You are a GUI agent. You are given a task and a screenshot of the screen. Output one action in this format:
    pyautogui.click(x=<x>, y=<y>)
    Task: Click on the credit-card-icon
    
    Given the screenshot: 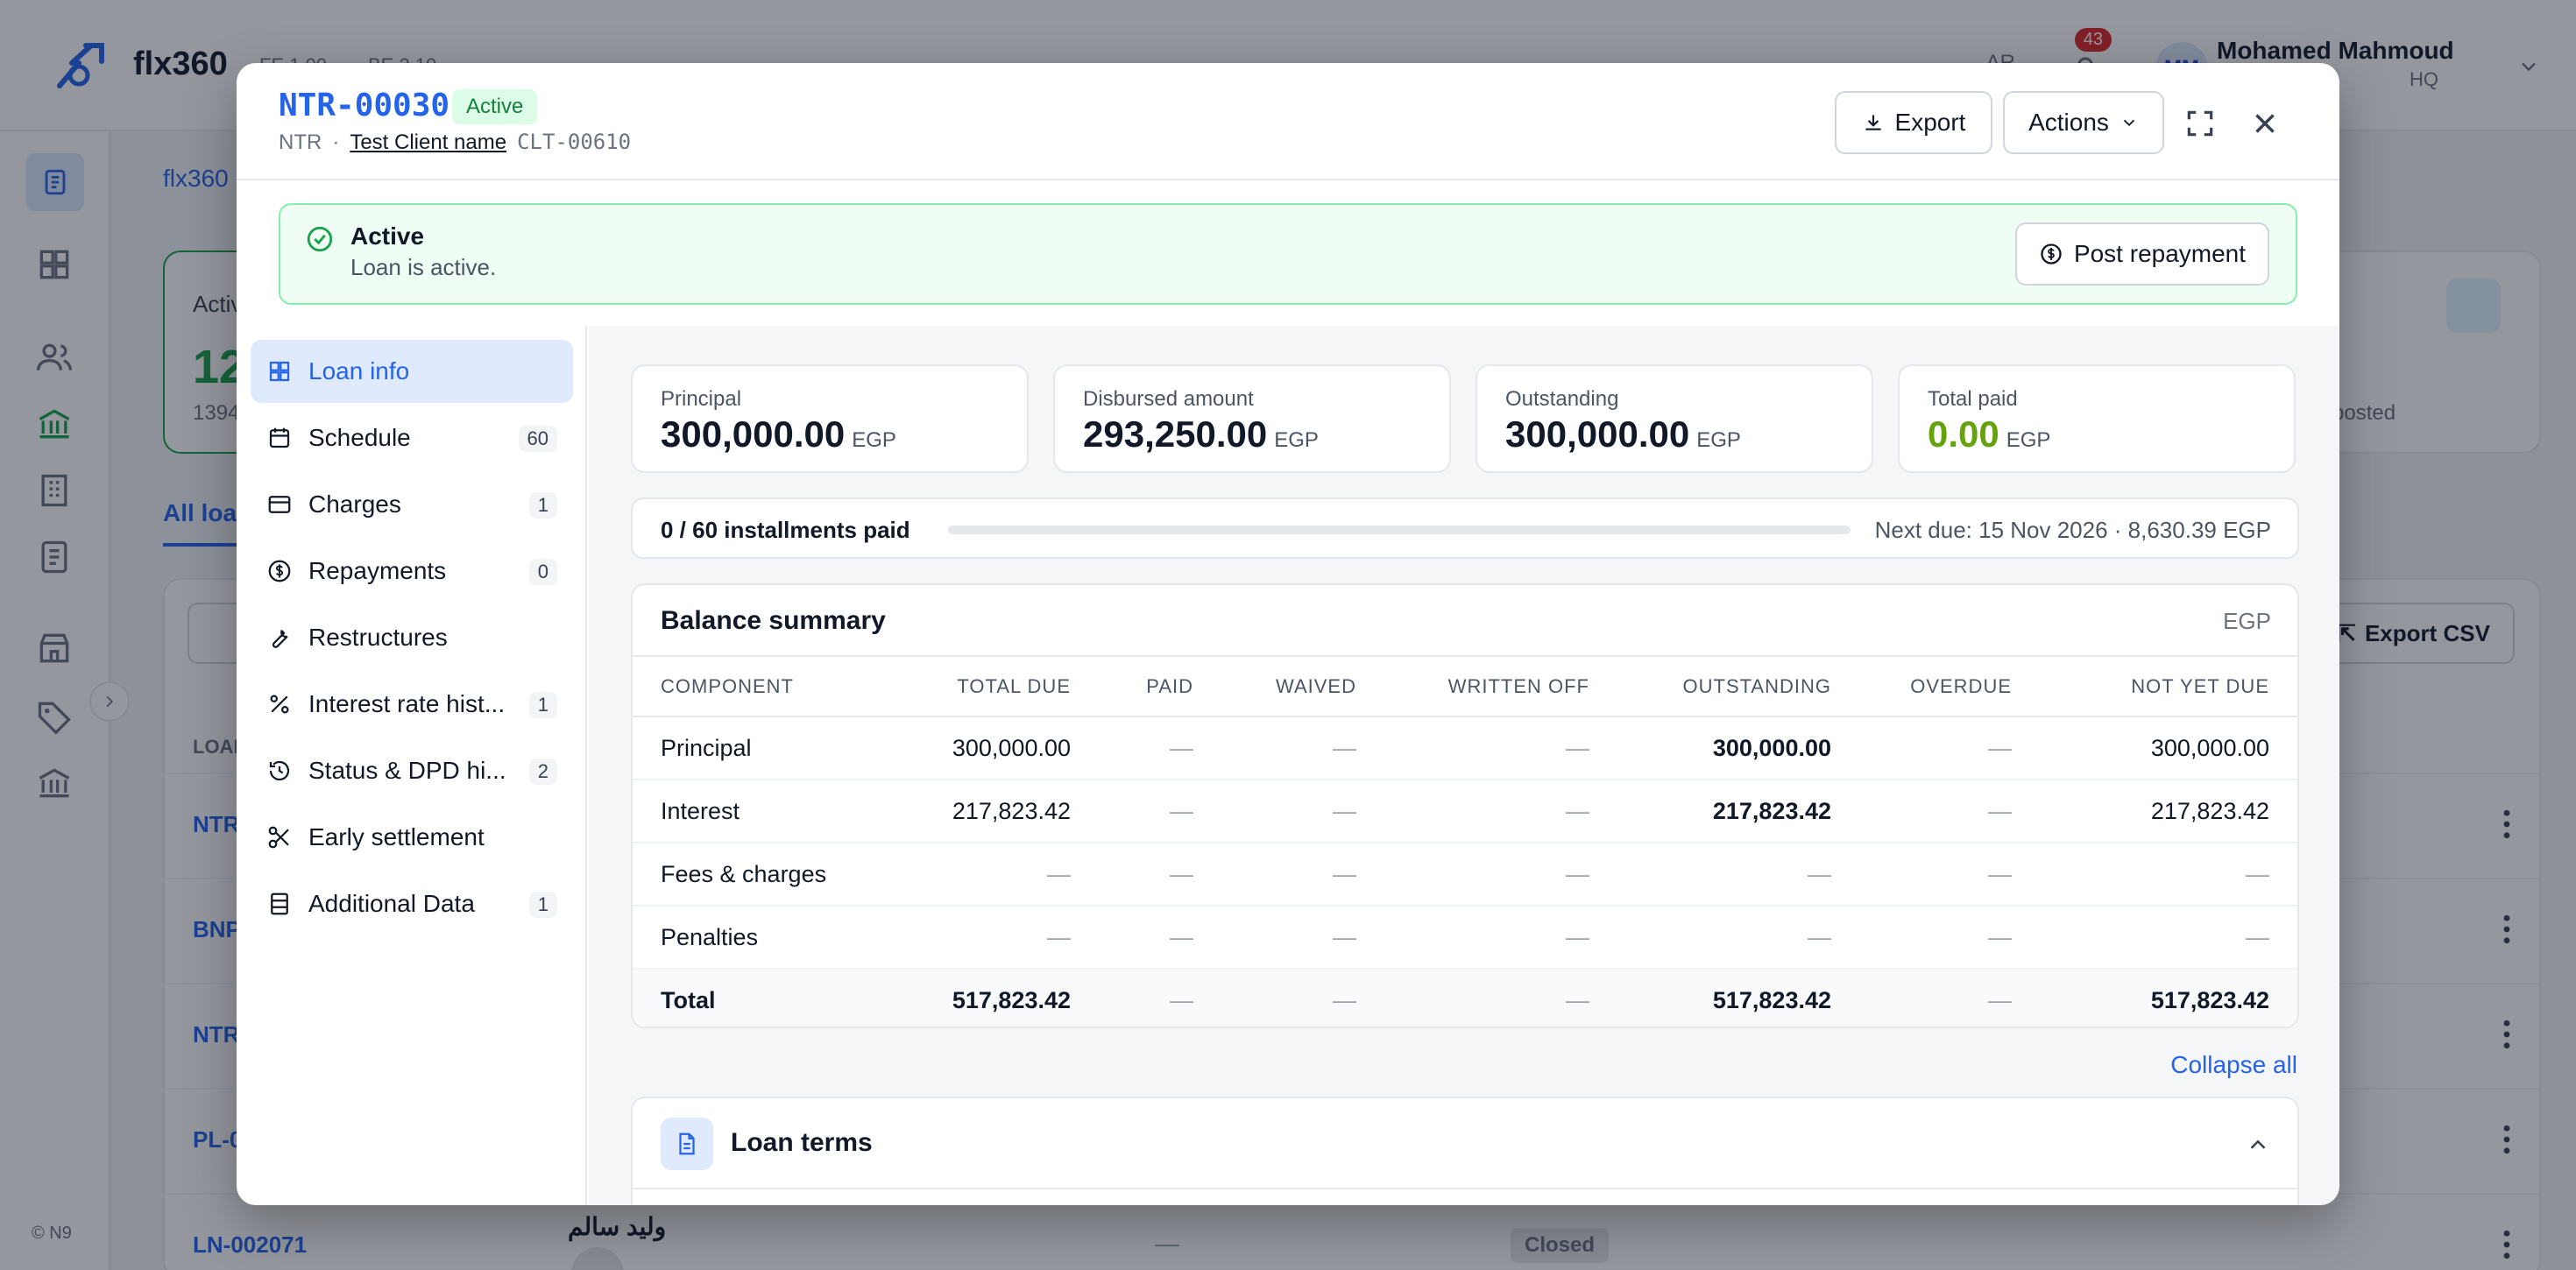 What is the action you would take?
    pyautogui.click(x=279, y=504)
    